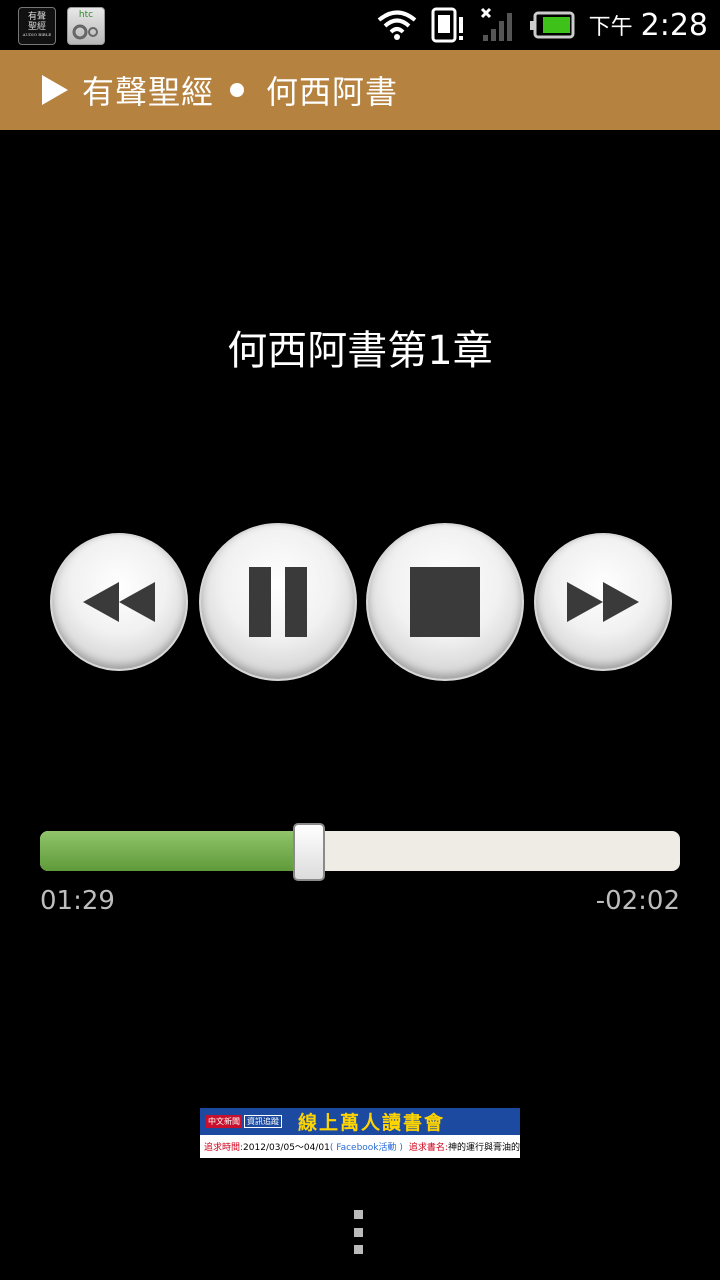  What do you see at coordinates (621, 602) in the screenshot?
I see `fast-forward-icon-second` at bounding box center [621, 602].